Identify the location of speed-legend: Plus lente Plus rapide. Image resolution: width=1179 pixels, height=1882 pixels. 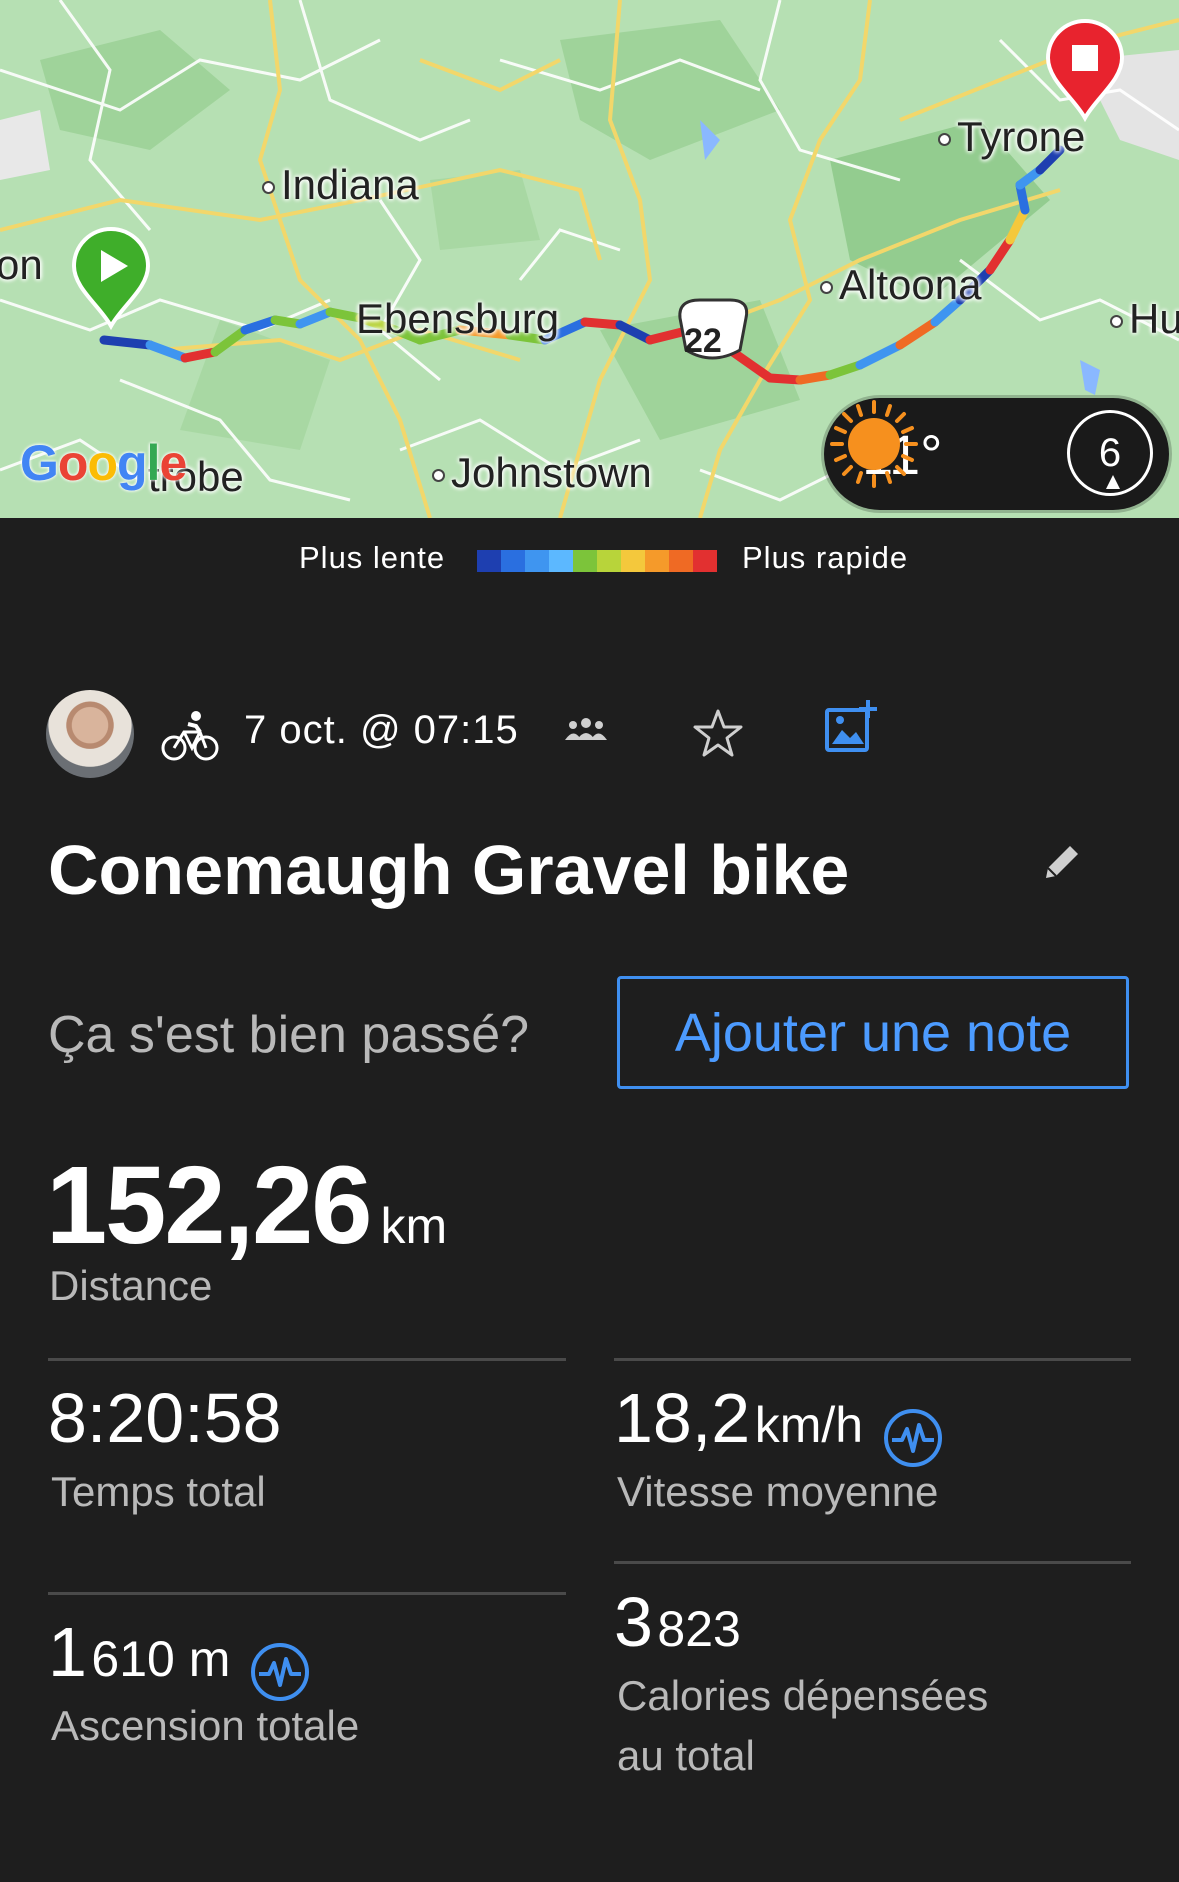
(589, 562).